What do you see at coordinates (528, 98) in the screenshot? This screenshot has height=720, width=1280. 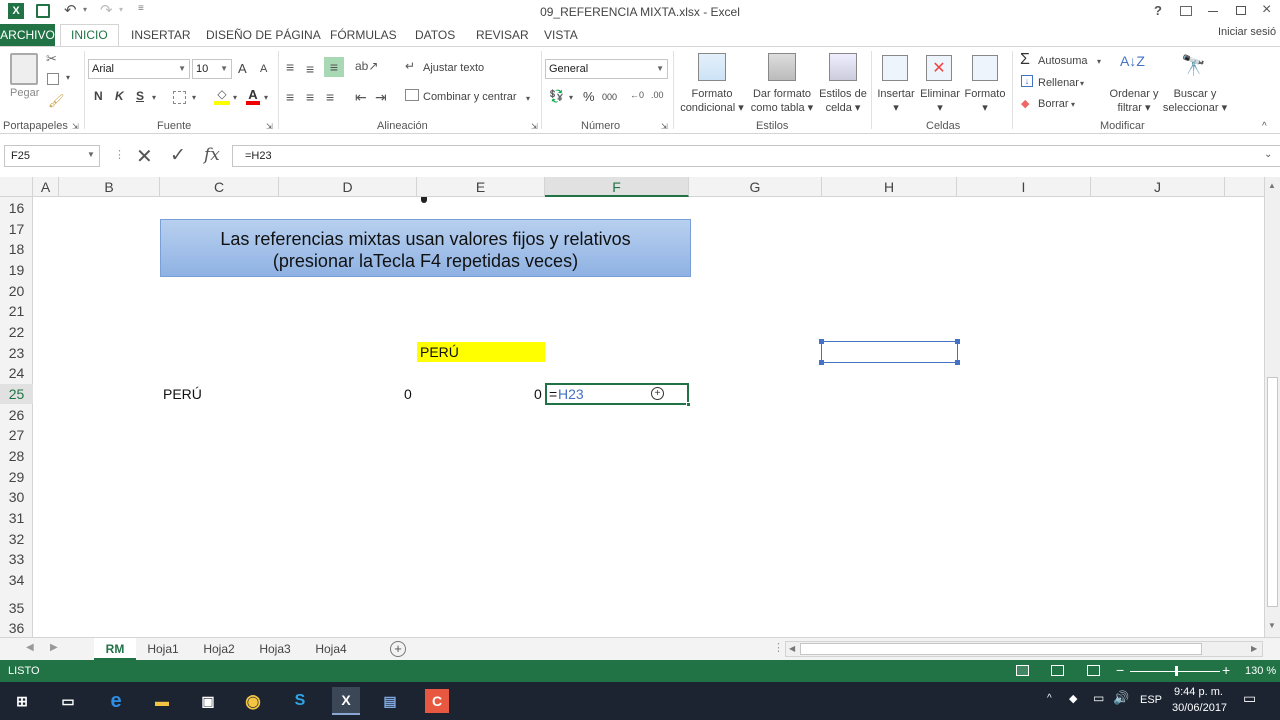 I see `merge-dropdown-icon: ▾` at bounding box center [528, 98].